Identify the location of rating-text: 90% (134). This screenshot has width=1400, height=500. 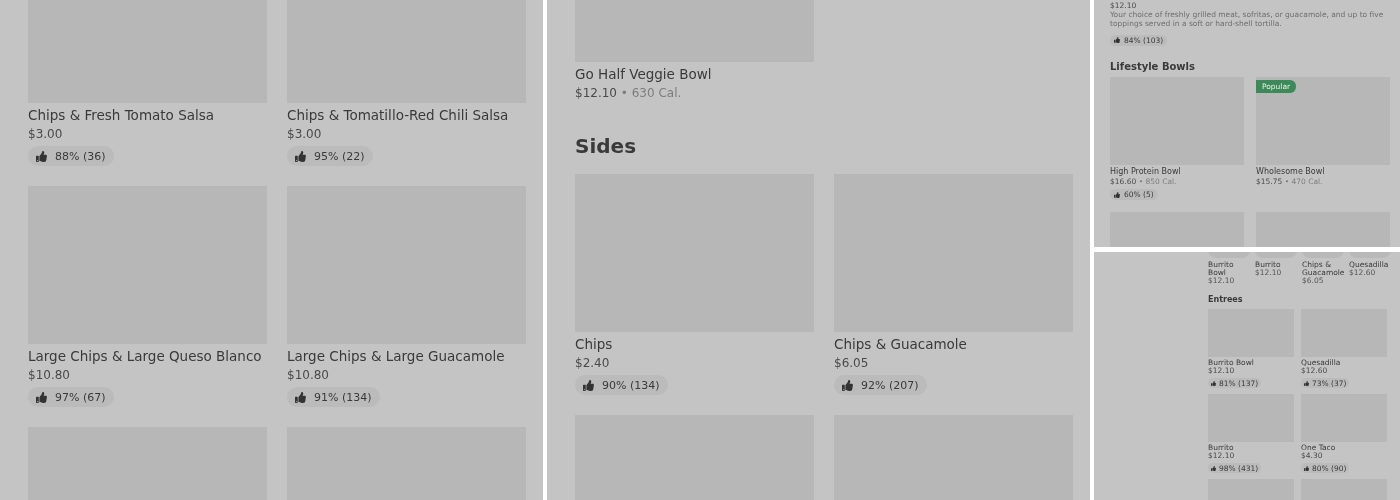
(631, 385).